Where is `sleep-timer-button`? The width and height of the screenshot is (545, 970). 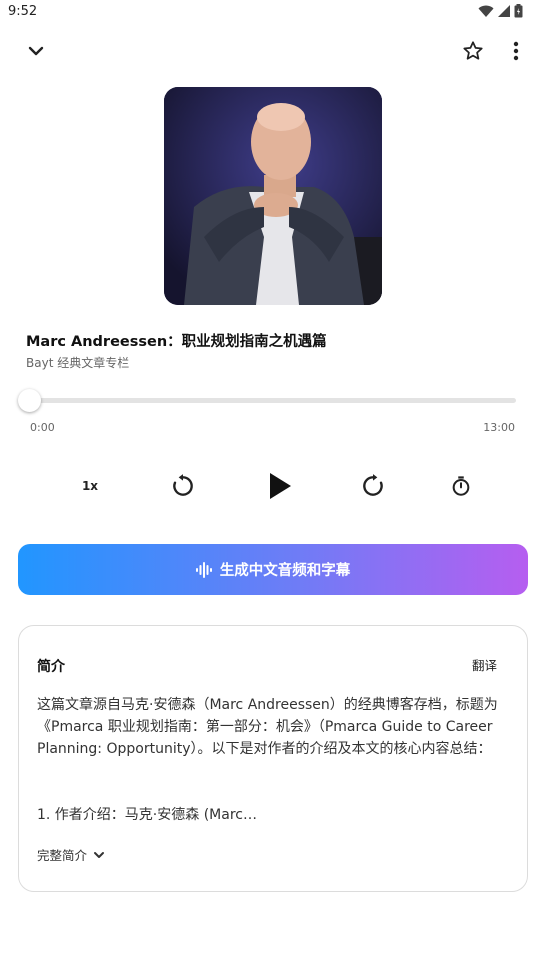
sleep-timer-button is located at coordinates (461, 486).